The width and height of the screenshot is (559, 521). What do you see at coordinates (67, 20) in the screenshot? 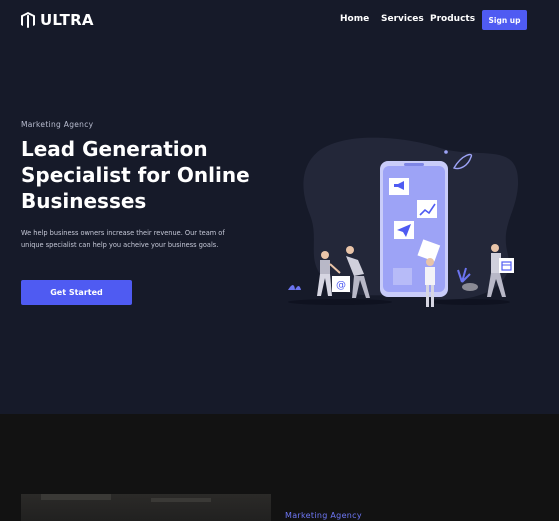
I see `logo-text: ULTRA` at bounding box center [67, 20].